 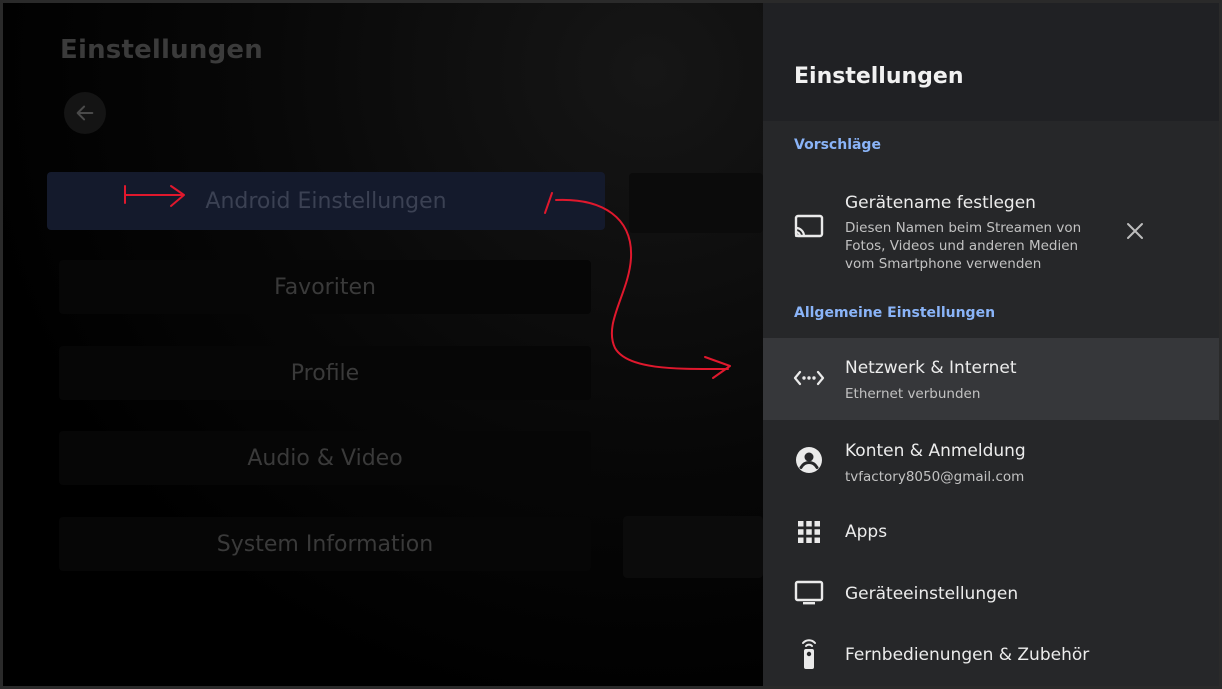 What do you see at coordinates (809, 532) in the screenshot?
I see `apps-grid-icon` at bounding box center [809, 532].